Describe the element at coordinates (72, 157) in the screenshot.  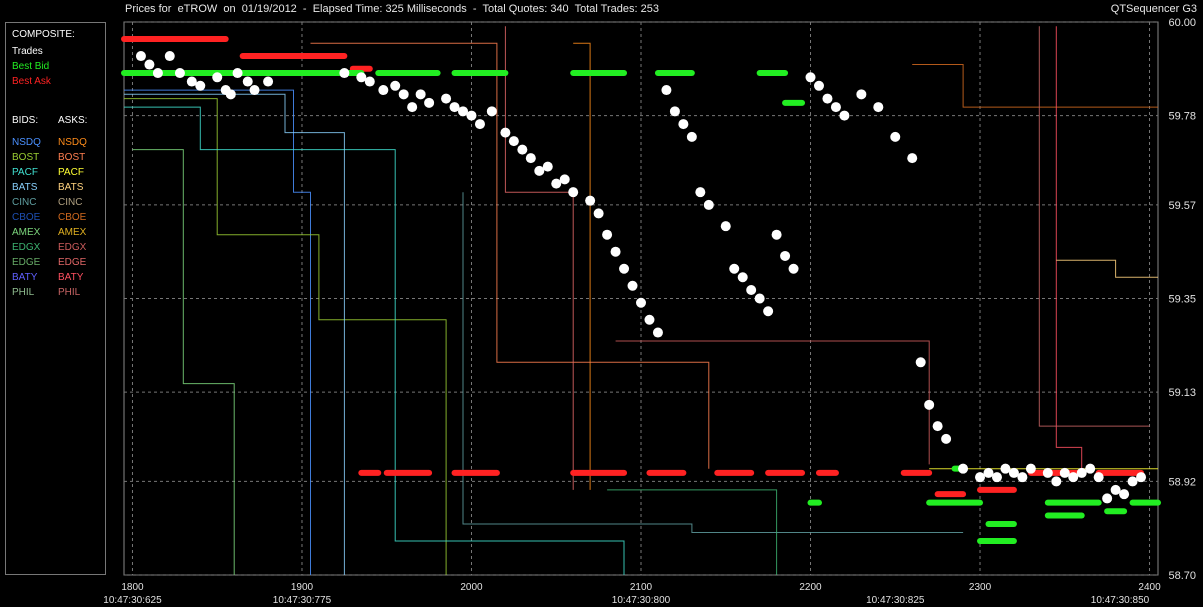
I see `legend-ask-bost: BOST` at that location.